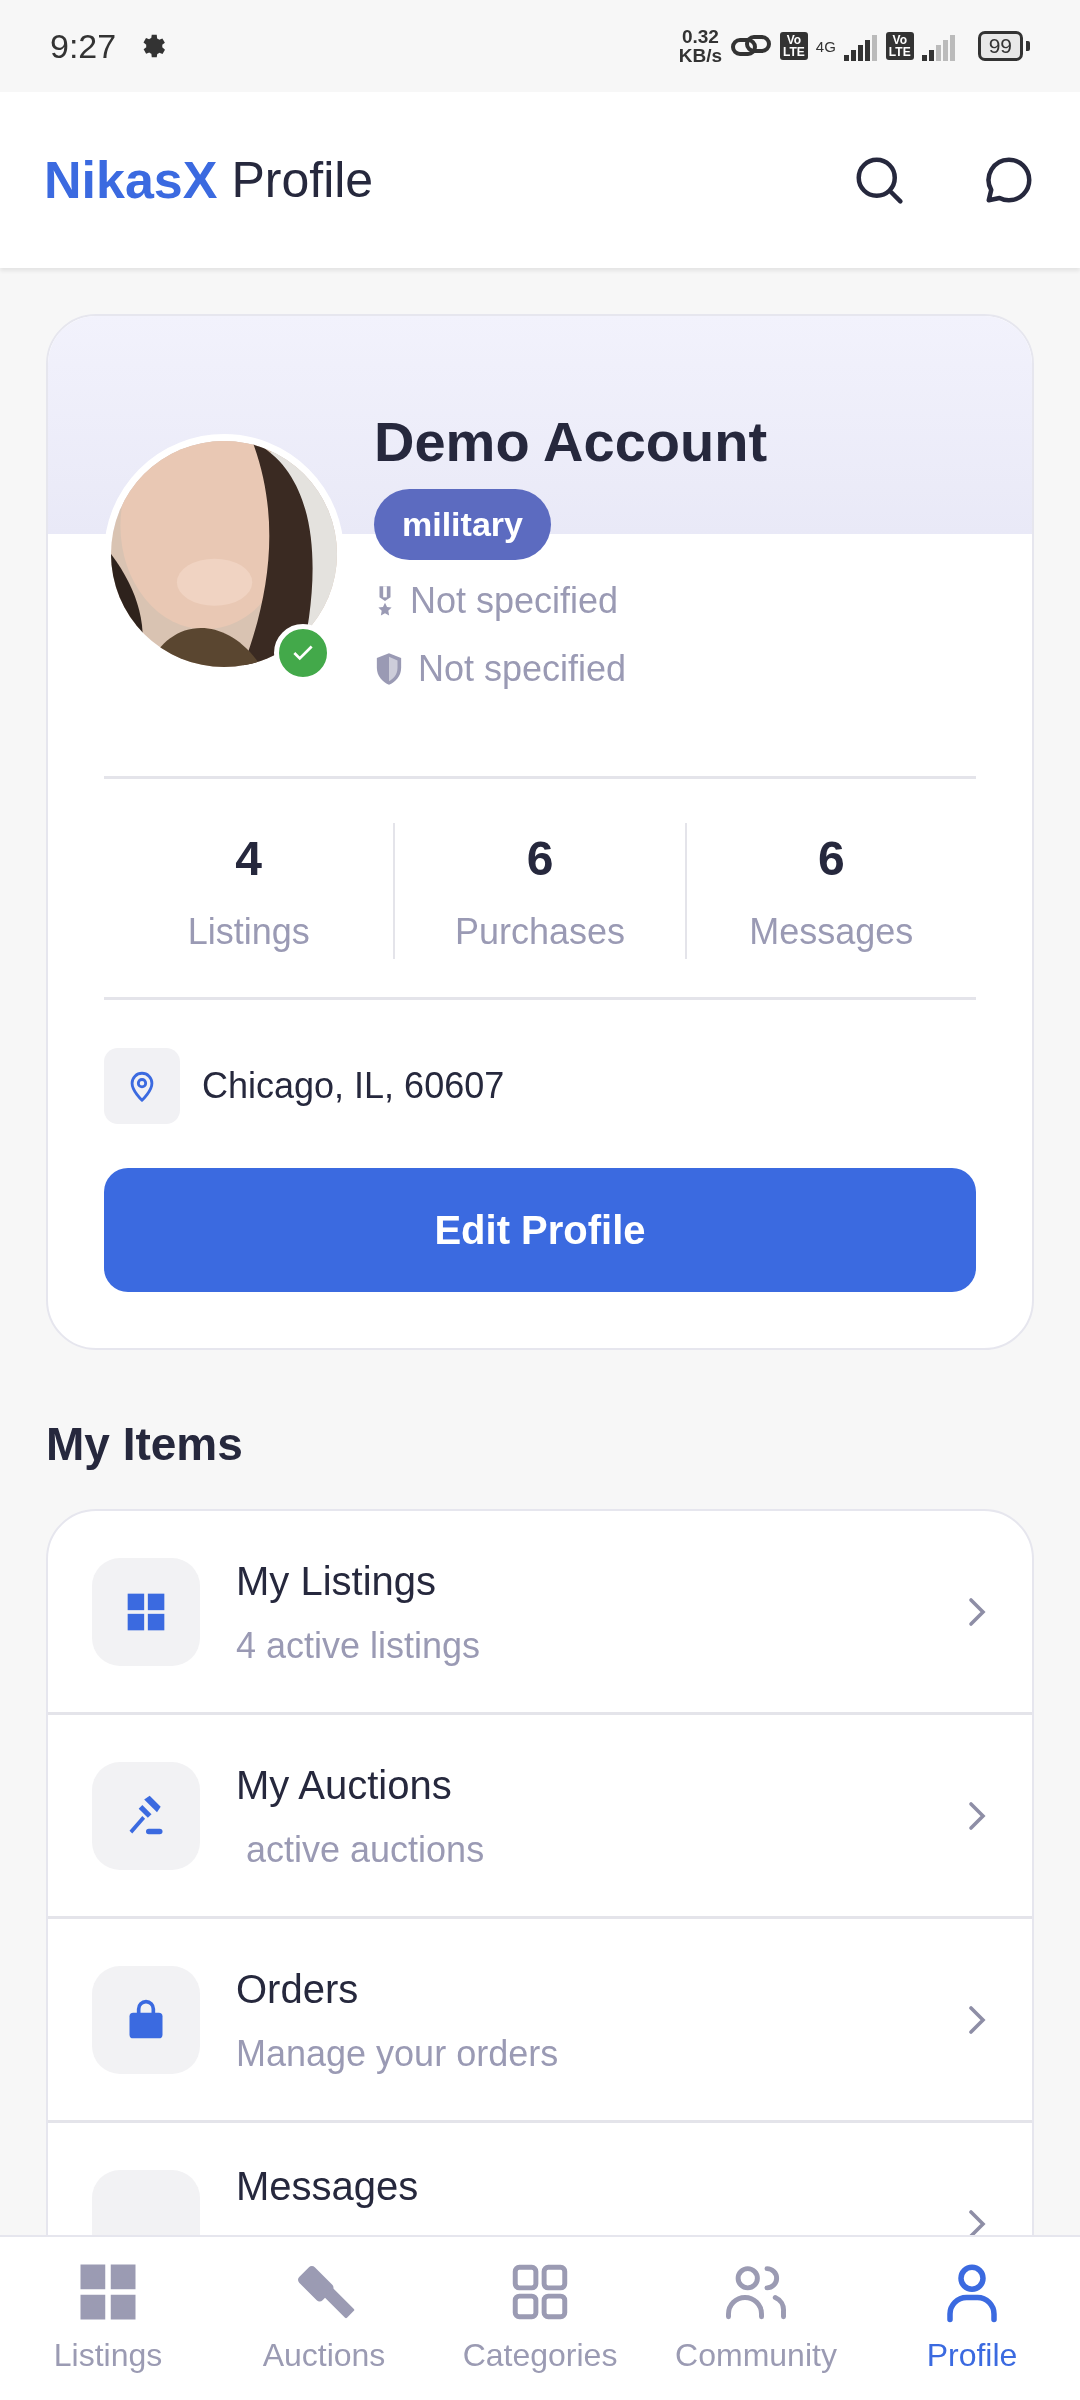 The image size is (1080, 2400). What do you see at coordinates (540, 1230) in the screenshot?
I see `edit-profile-button: Edit Profile` at bounding box center [540, 1230].